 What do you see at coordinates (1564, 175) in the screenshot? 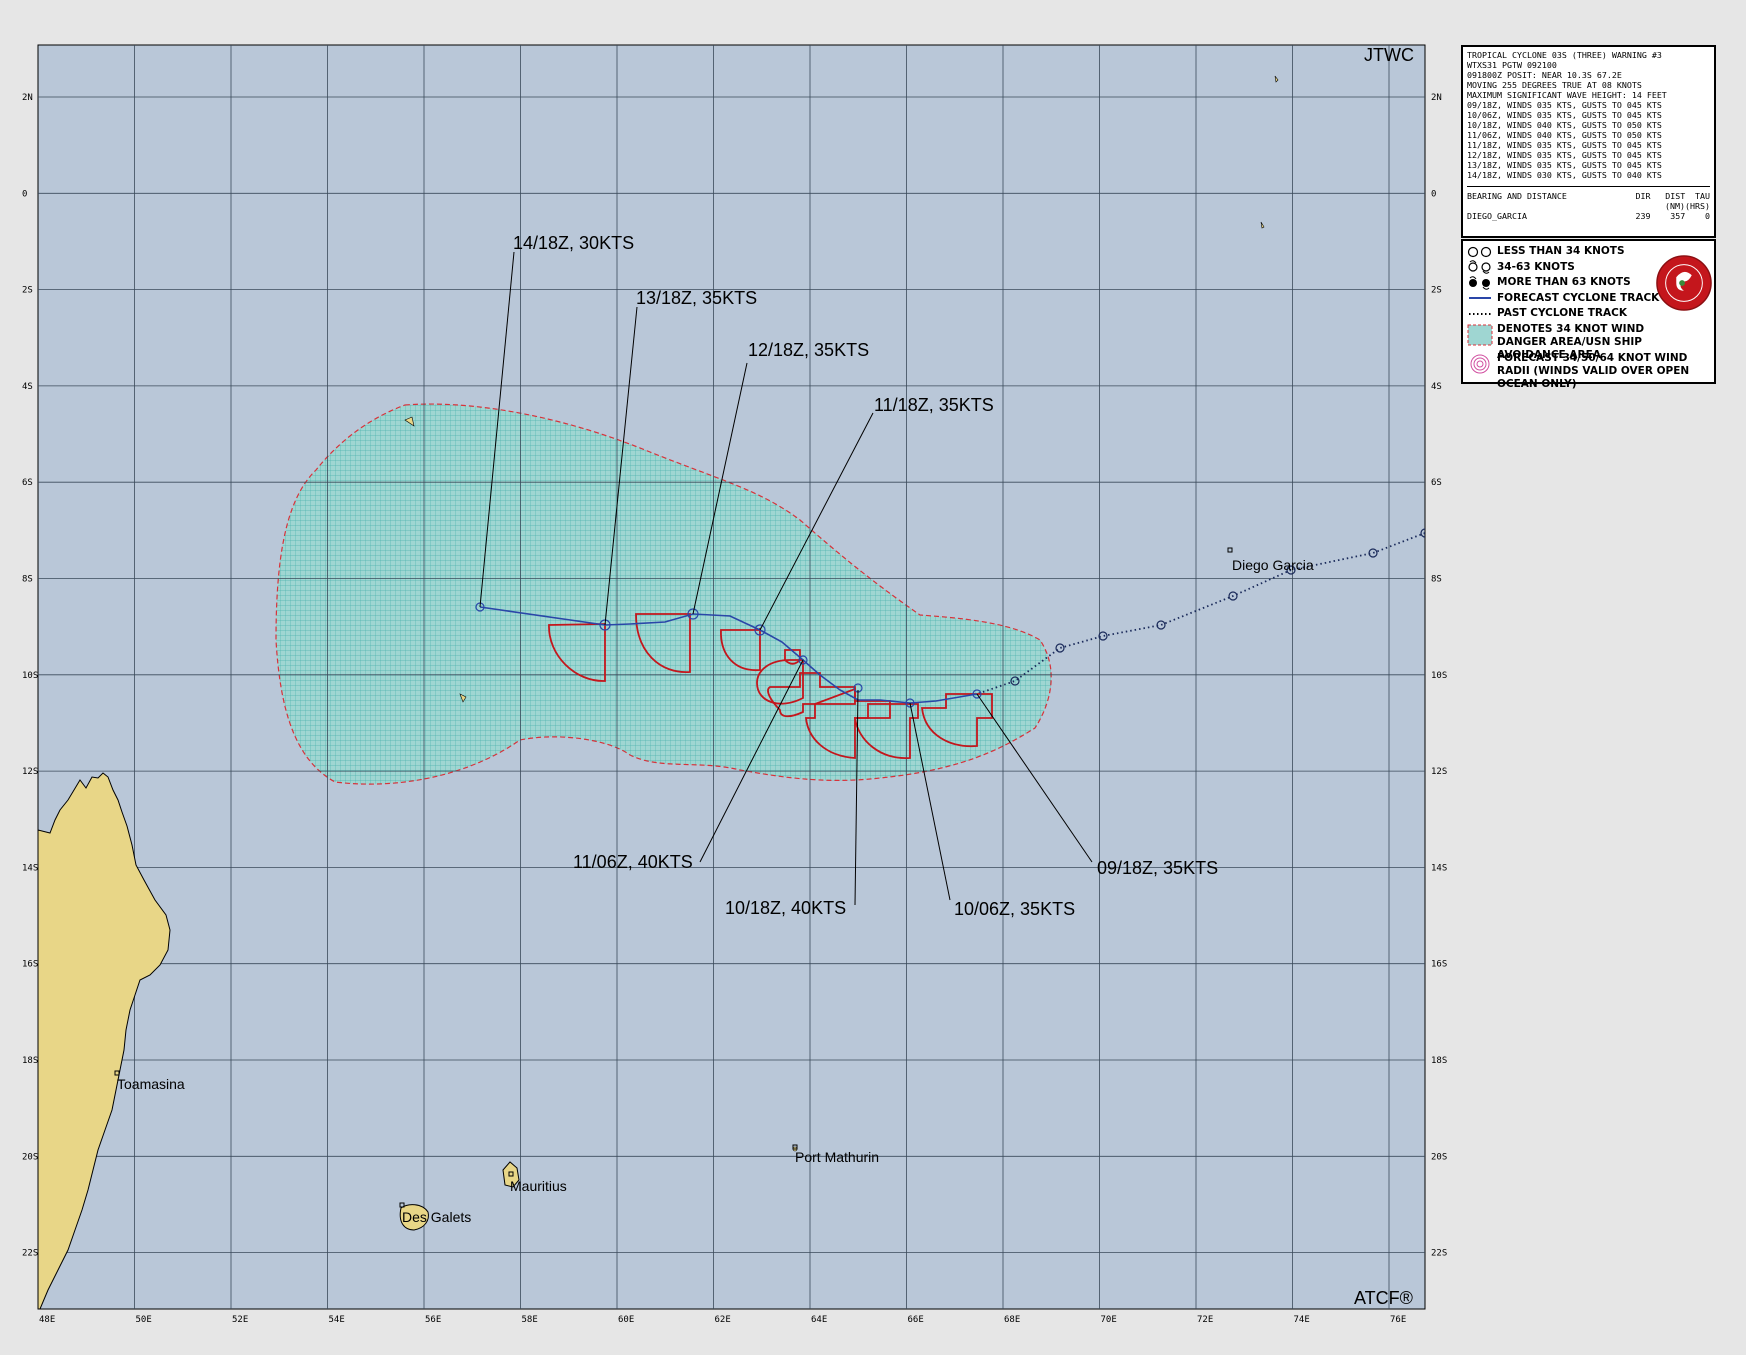
I see `warning-text-line: 14/18Z, WINDS 030 KTS, GUSTS TO 040 KTS` at bounding box center [1564, 175].